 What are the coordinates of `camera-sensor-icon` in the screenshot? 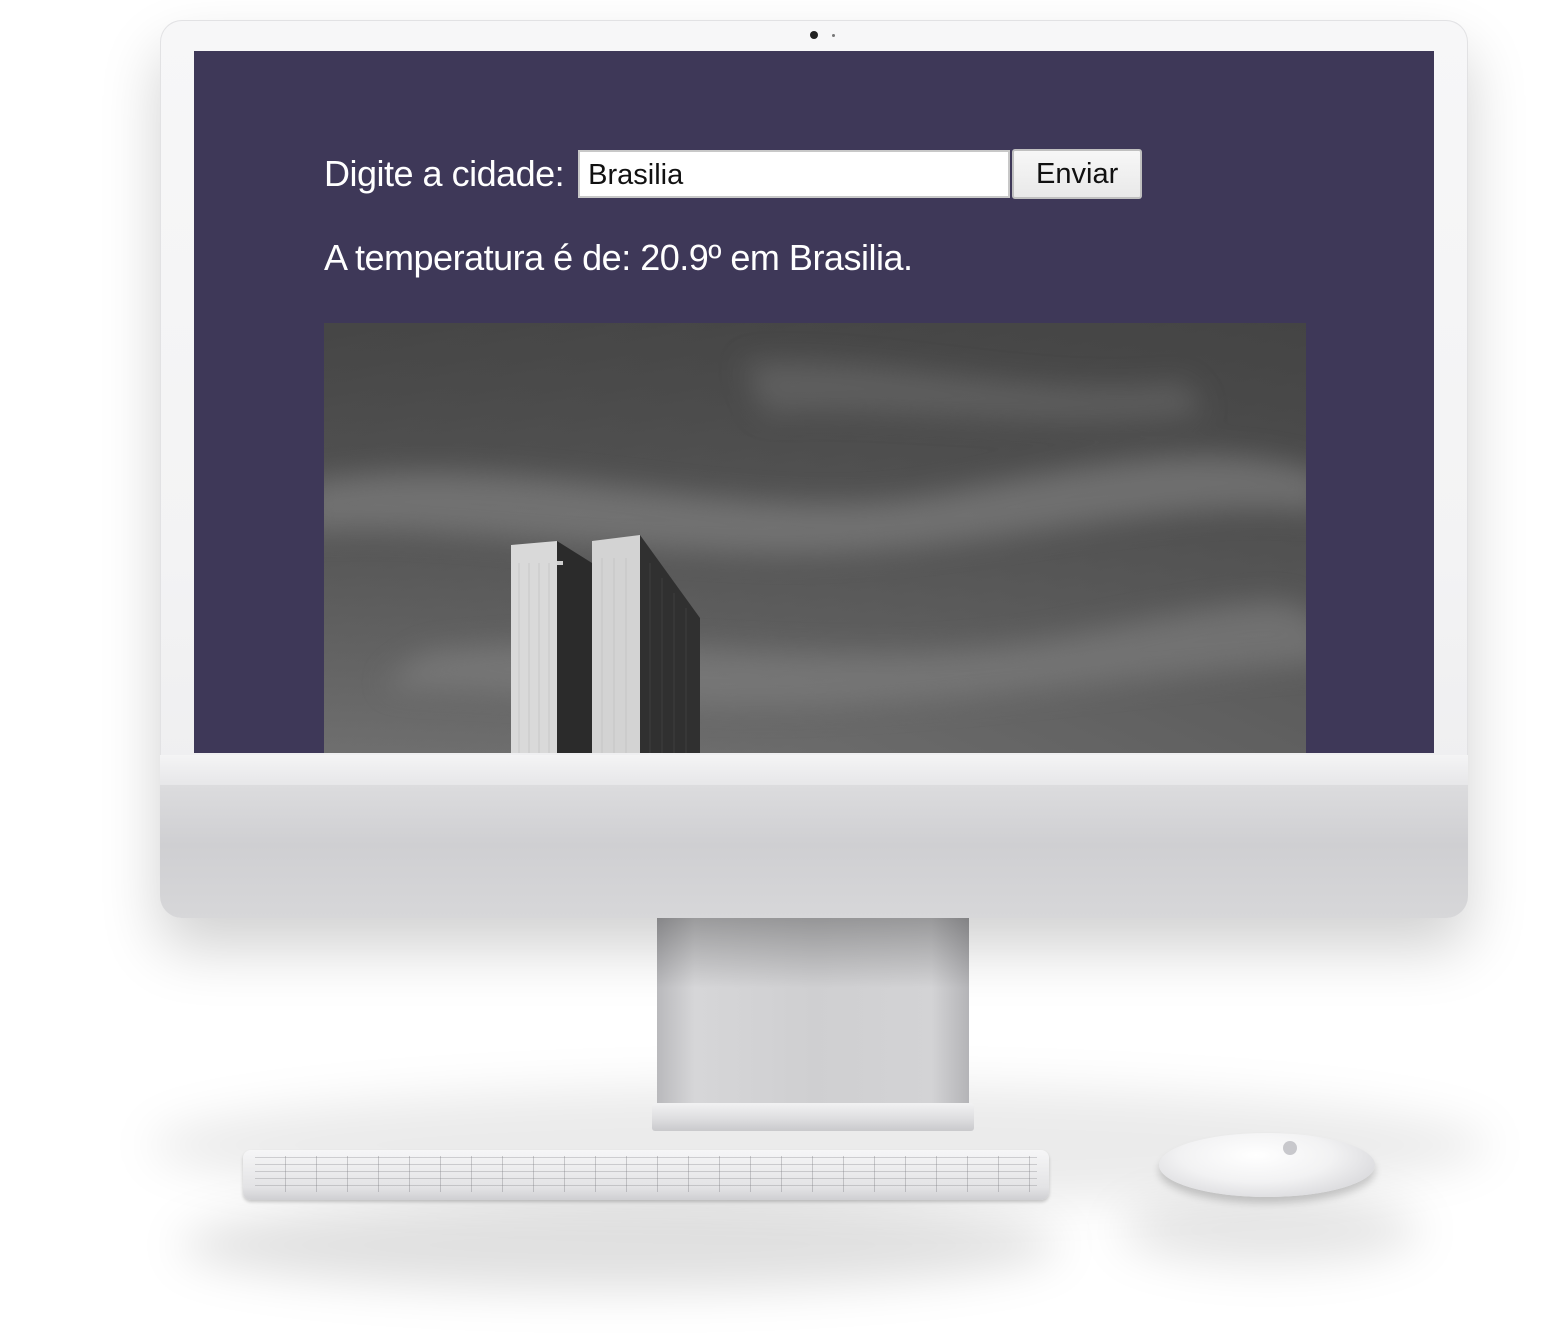 It's located at (833, 35).